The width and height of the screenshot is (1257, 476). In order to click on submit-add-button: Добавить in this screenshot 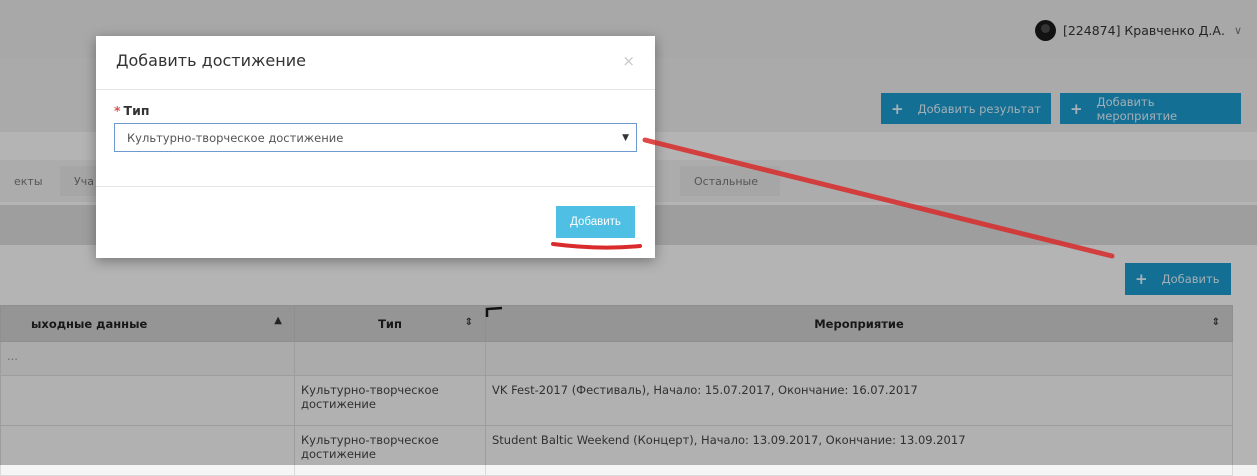, I will do `click(595, 222)`.